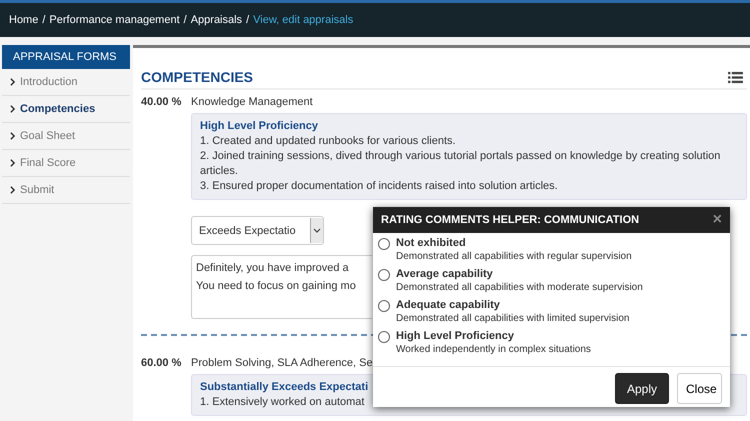 The height and width of the screenshot is (421, 750). What do you see at coordinates (699, 388) in the screenshot?
I see `close-button: Close` at bounding box center [699, 388].